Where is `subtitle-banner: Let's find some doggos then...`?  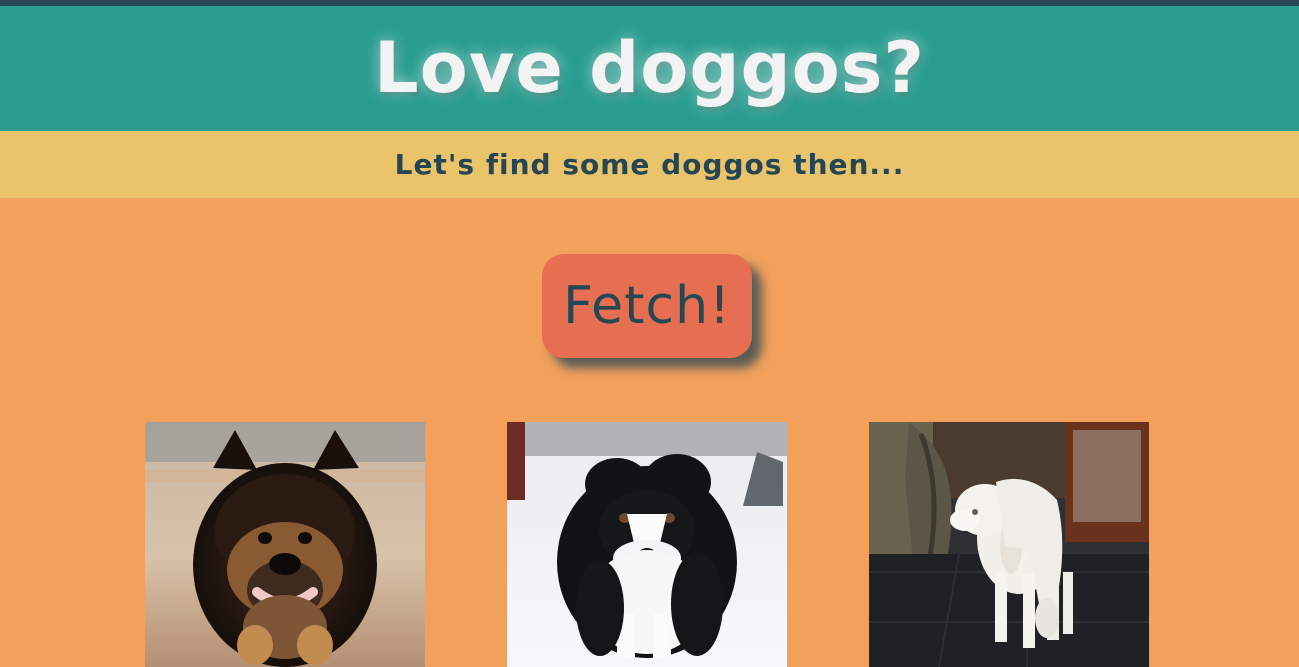 subtitle-banner: Let's find some doggos then... is located at coordinates (649, 164).